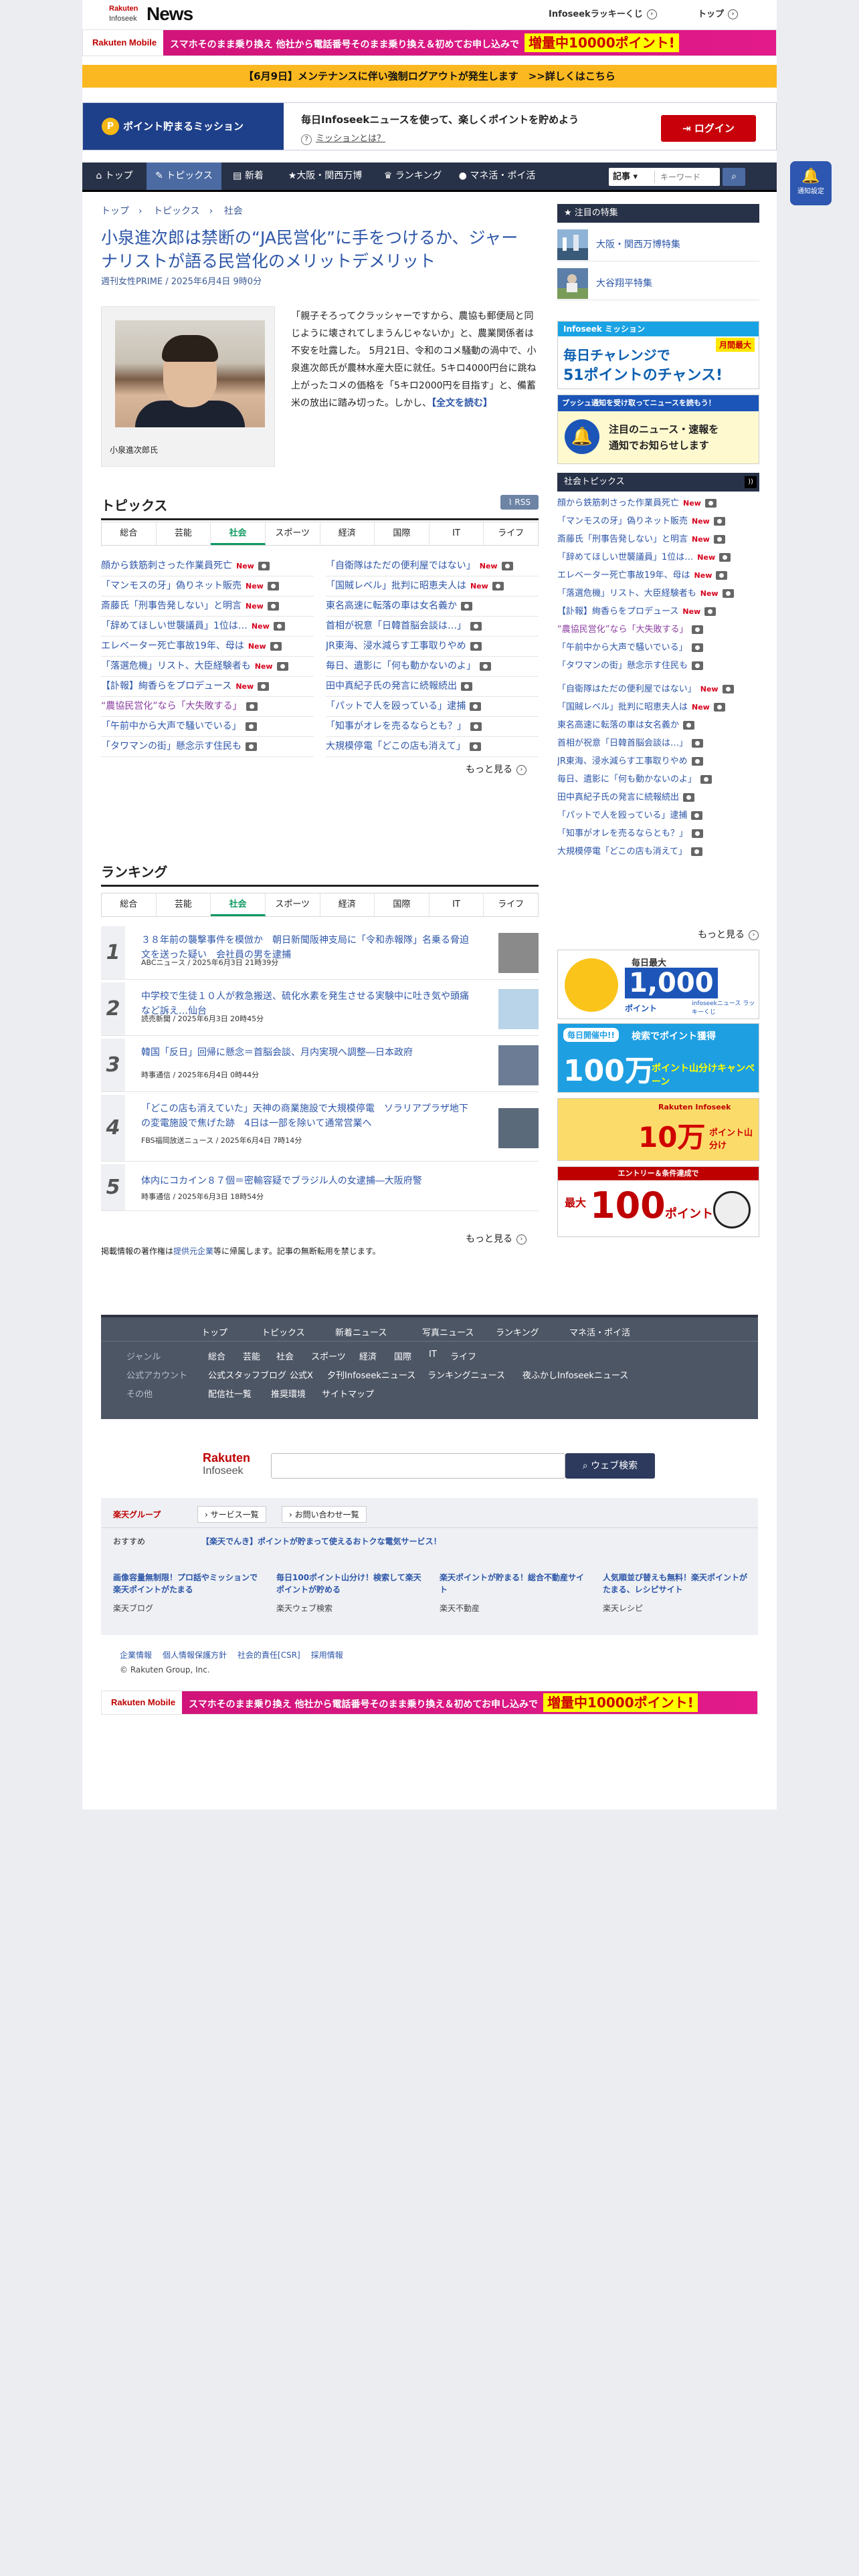 Image resolution: width=859 pixels, height=2576 pixels. Describe the element at coordinates (348, 1393) in the screenshot. I see `footer-other-link: サイトマップ` at that location.